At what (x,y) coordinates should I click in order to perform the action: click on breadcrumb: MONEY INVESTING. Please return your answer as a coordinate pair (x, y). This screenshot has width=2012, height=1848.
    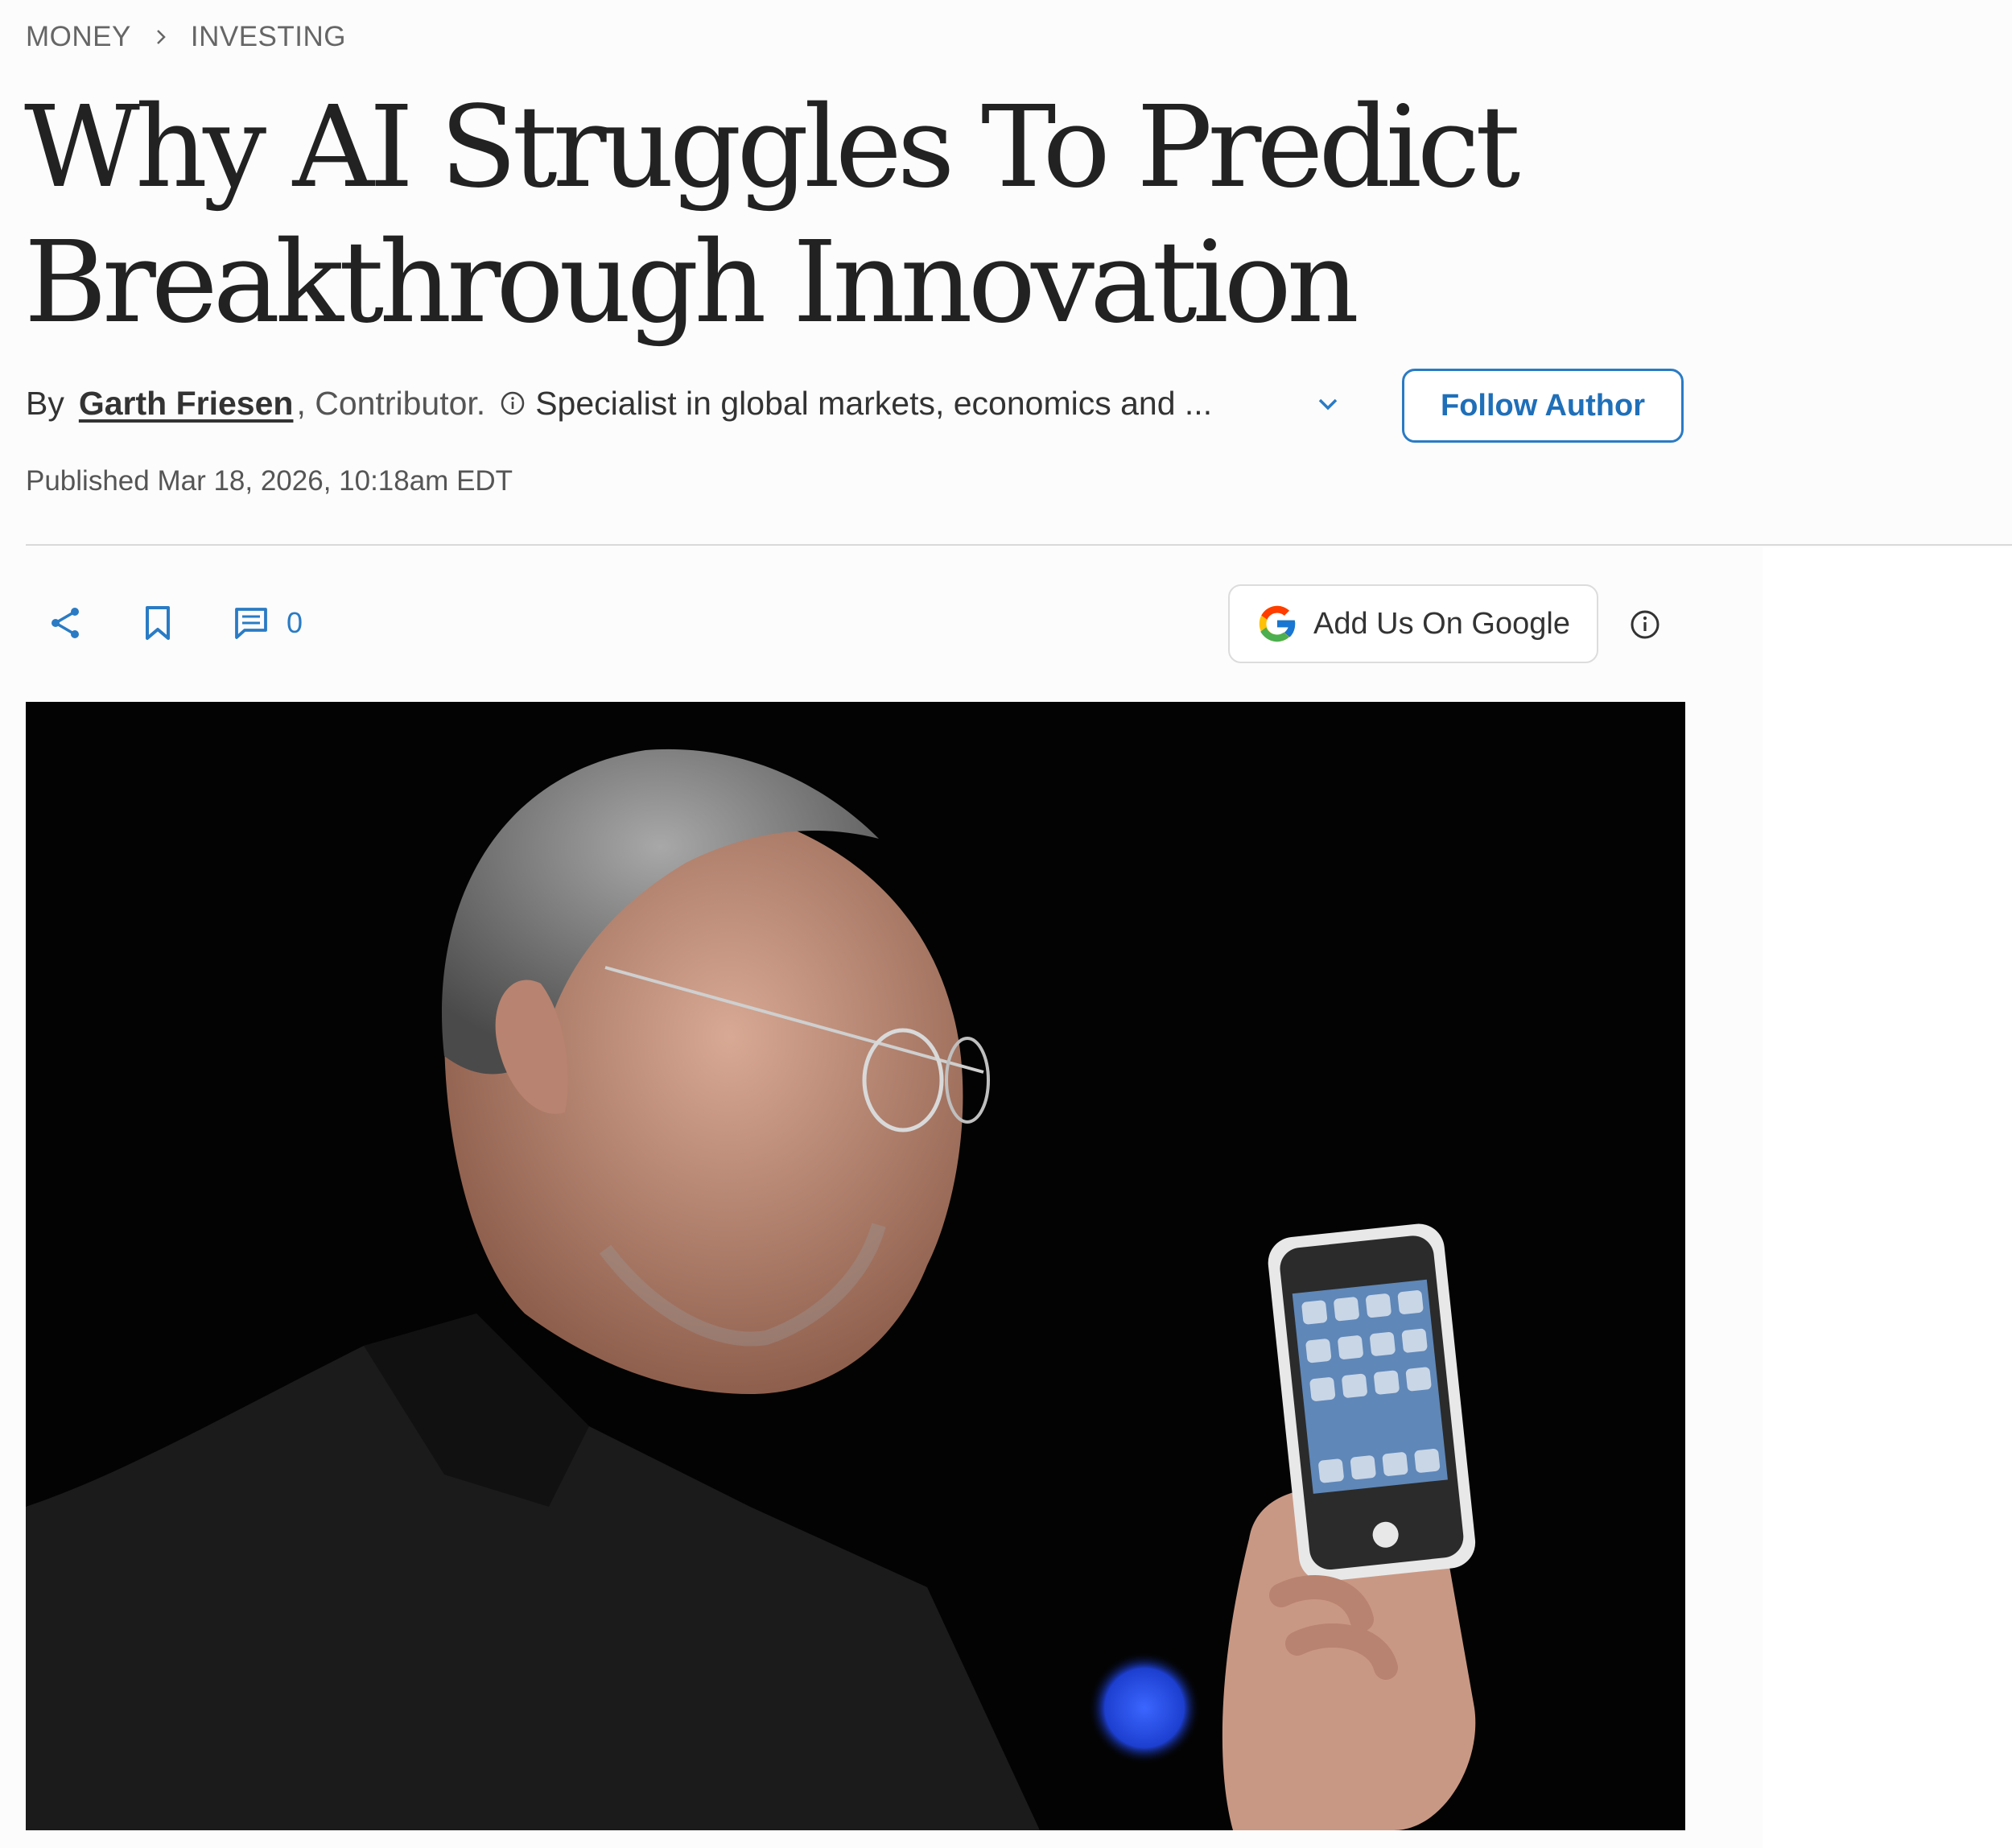
    Looking at the image, I should click on (186, 37).